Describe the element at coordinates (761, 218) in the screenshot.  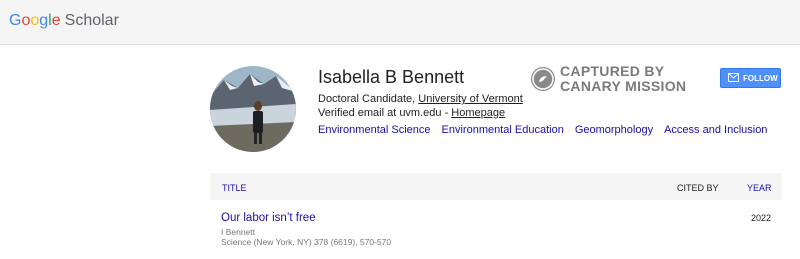
I see `publication-year: 2022` at that location.